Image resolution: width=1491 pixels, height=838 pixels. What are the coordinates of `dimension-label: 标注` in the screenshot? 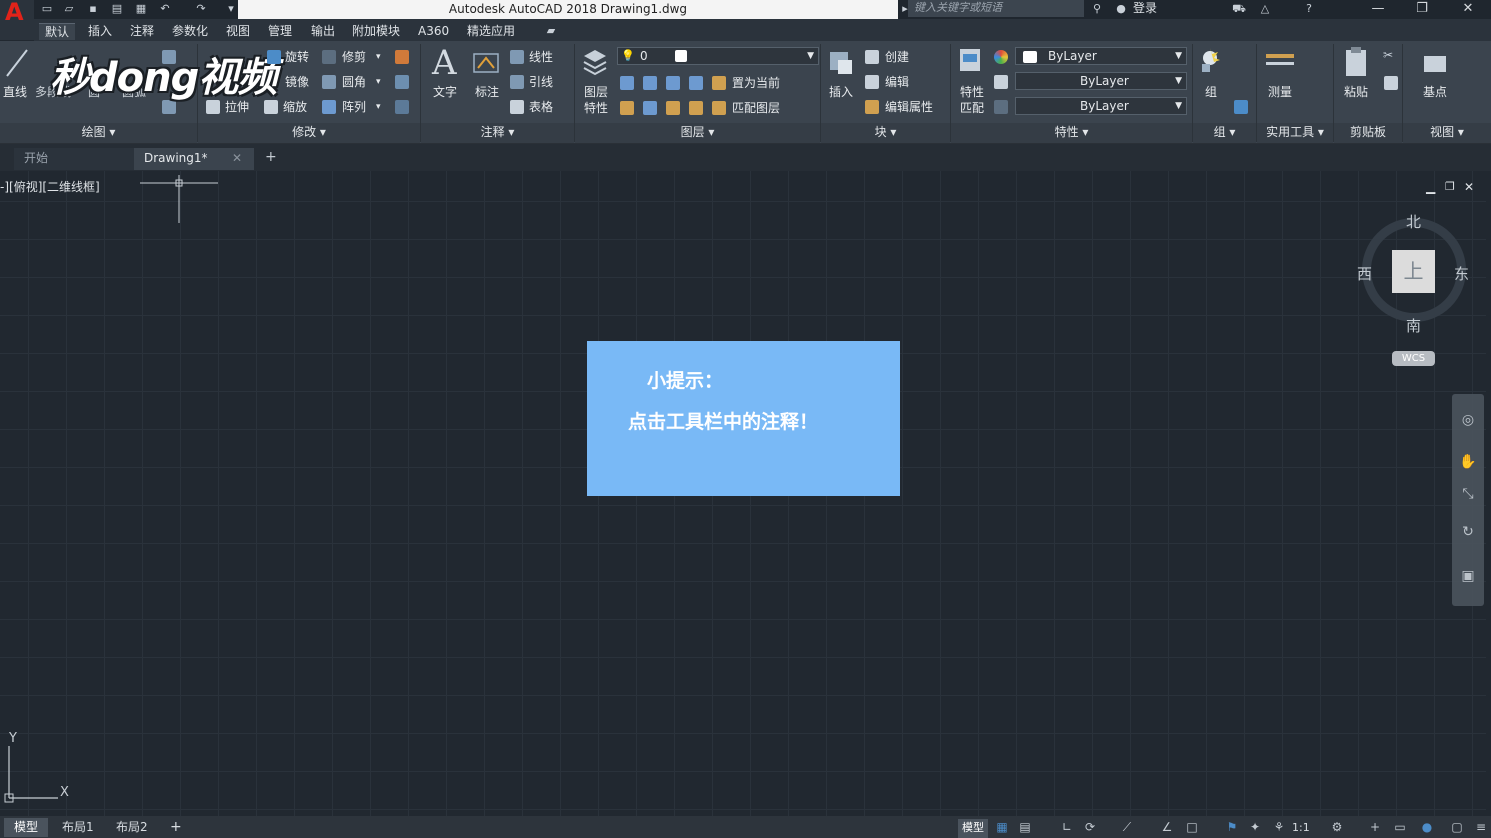 It's located at (487, 92).